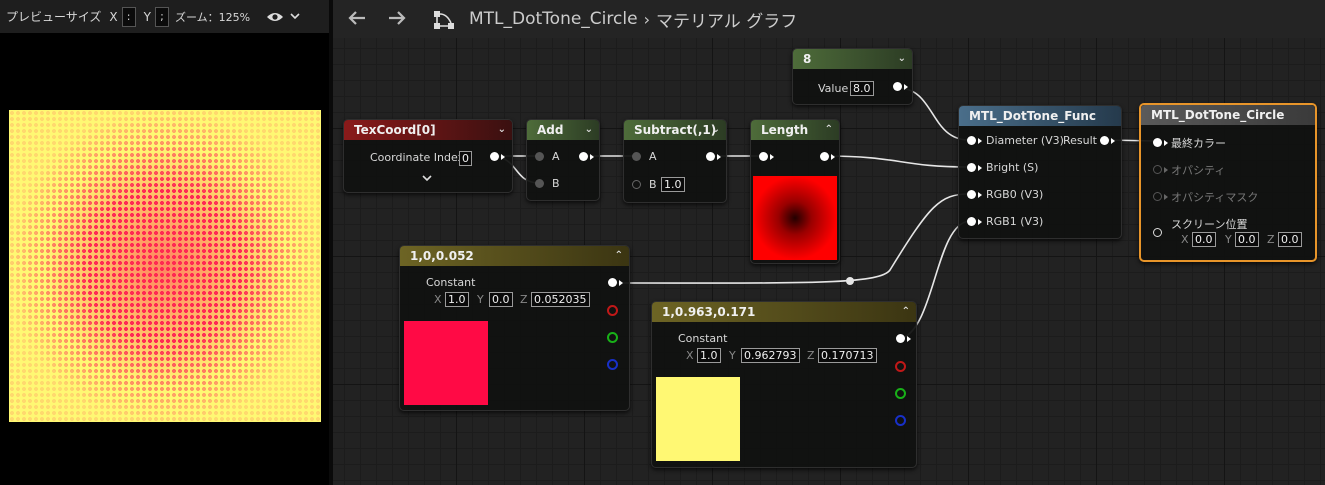 This screenshot has width=1325, height=485. What do you see at coordinates (763, 156) in the screenshot?
I see `length-input-pin` at bounding box center [763, 156].